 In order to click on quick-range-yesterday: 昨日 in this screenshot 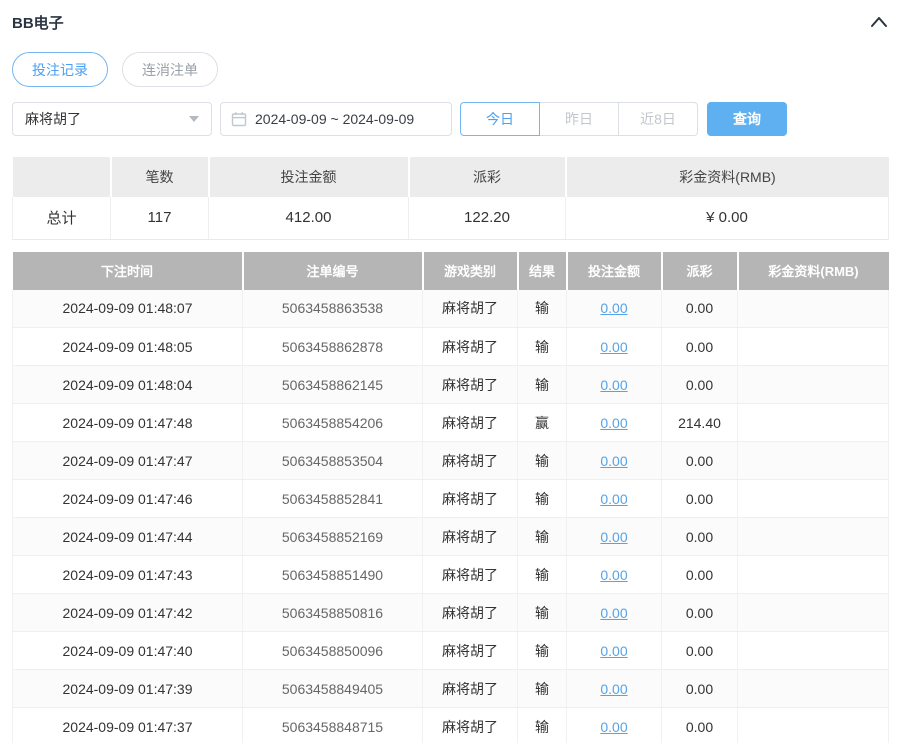, I will do `click(579, 119)`.